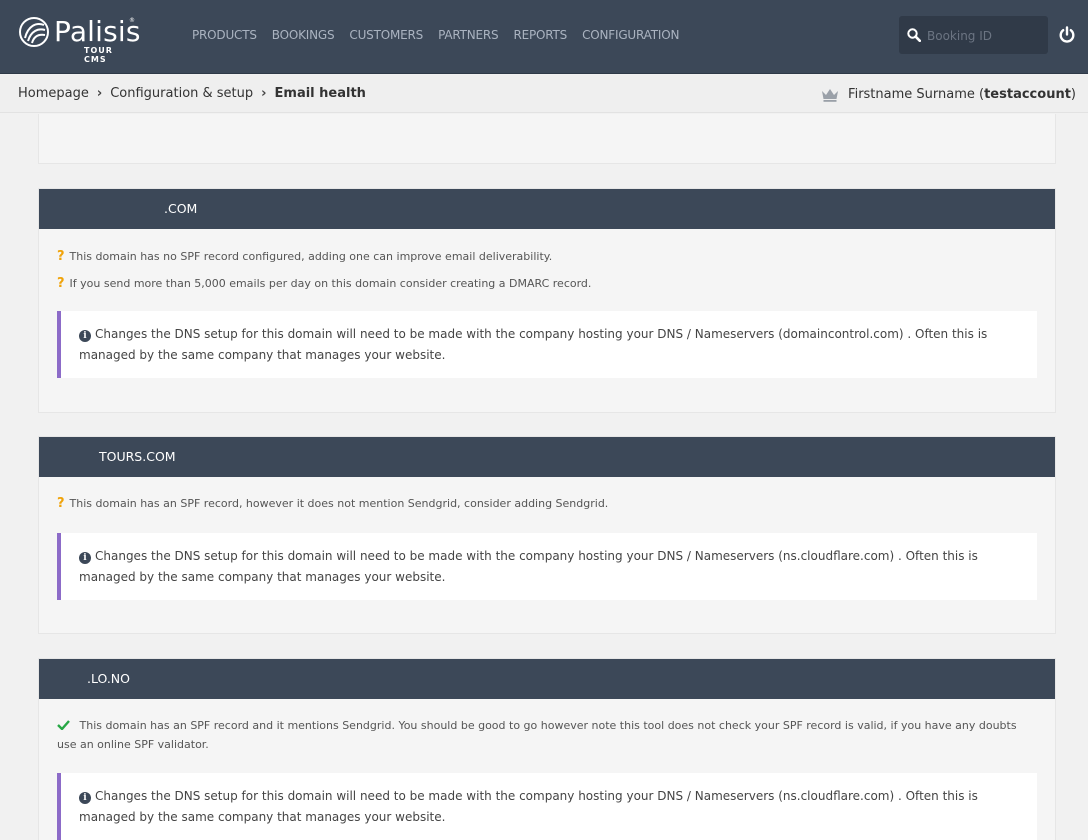 This screenshot has height=840, width=1088. I want to click on nav-configuration: CONFIGURATION, so click(630, 35).